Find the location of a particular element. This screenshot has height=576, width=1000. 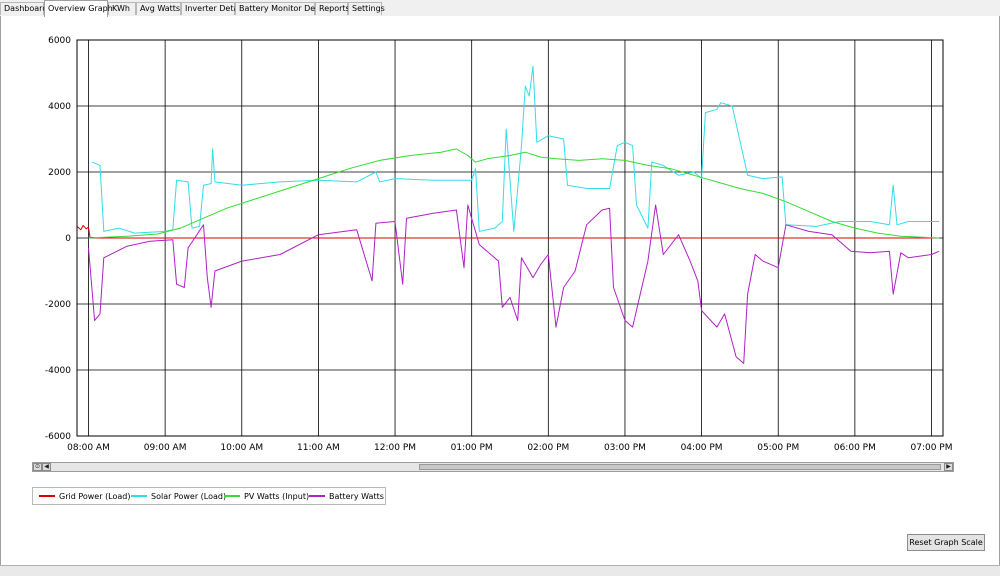

x-tick-label: 10:00 AM is located at coordinates (241, 448).